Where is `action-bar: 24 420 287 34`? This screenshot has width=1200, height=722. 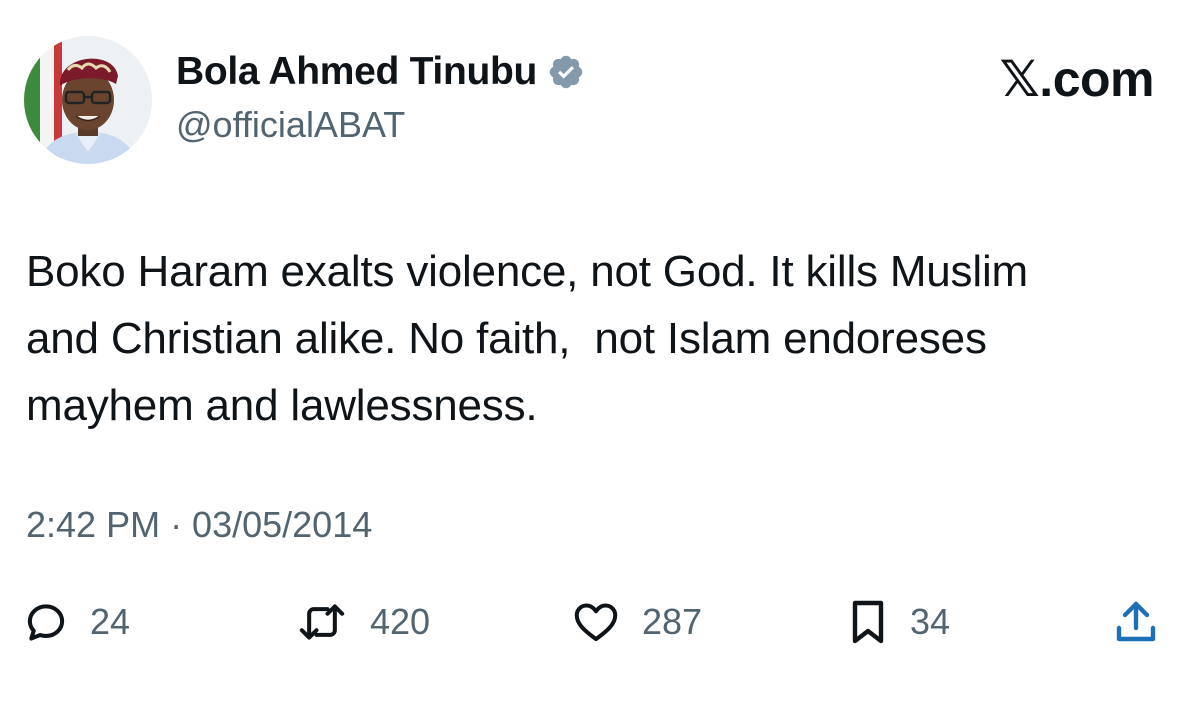 action-bar: 24 420 287 34 is located at coordinates (600, 622).